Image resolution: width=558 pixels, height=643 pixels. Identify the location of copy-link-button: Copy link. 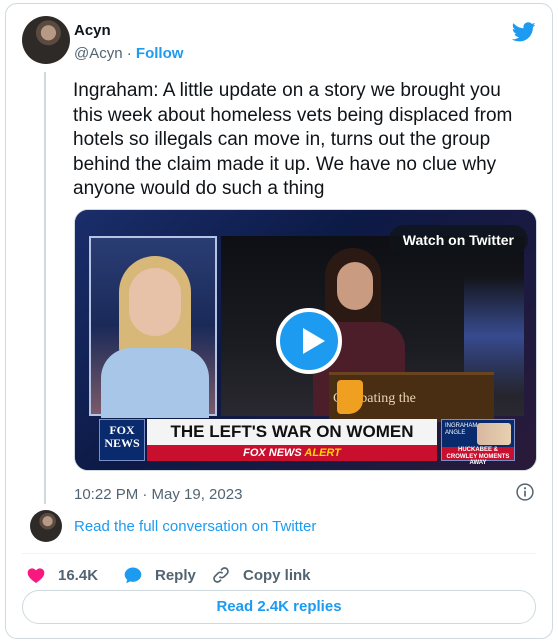
(261, 575).